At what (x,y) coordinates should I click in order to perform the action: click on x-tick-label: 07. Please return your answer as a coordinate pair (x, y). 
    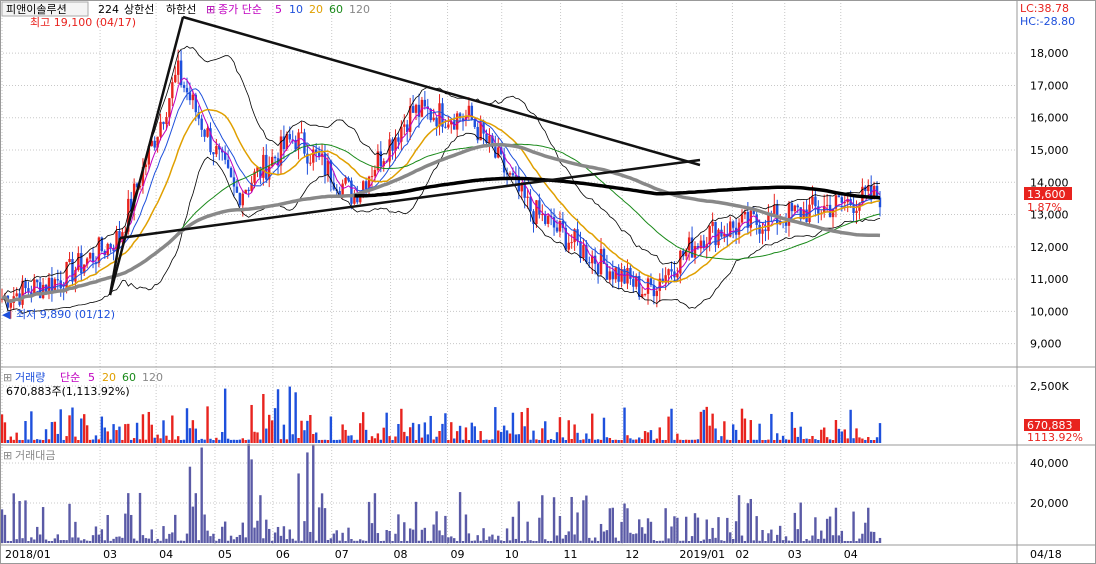
    Looking at the image, I should click on (342, 554).